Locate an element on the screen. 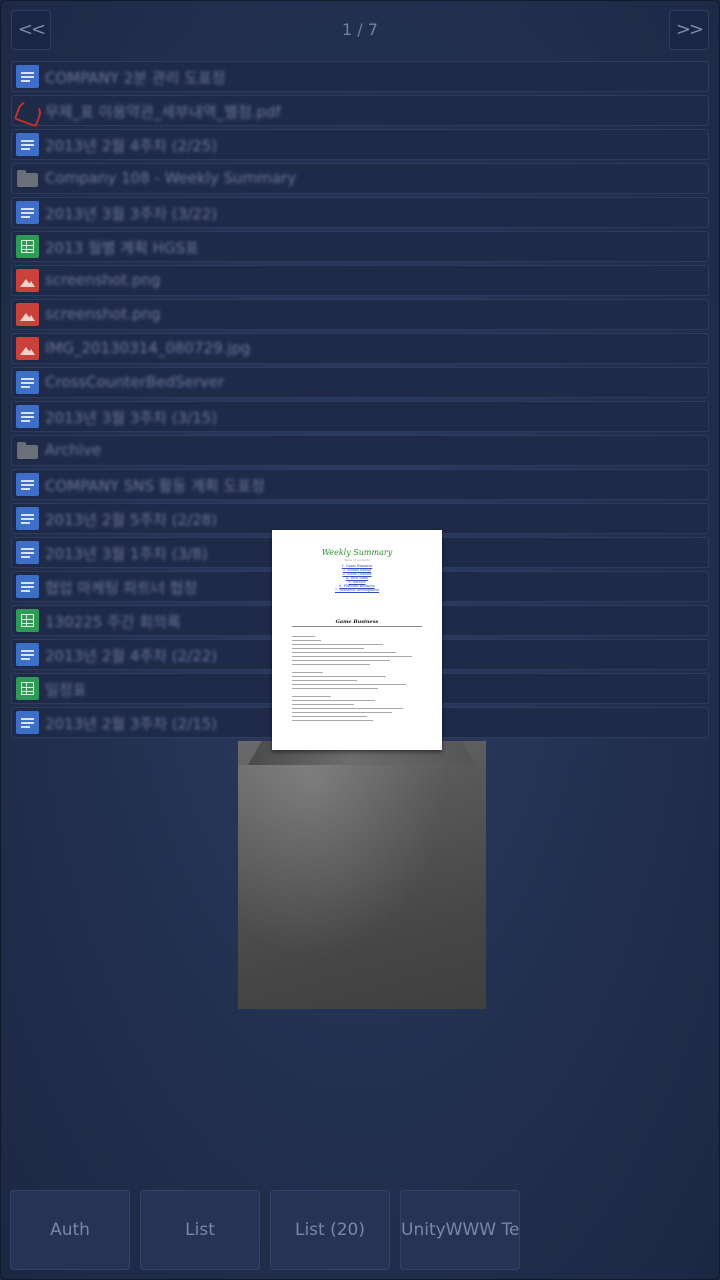  file-name: 무제_표 이용약관_세부내역_별첨.pdf is located at coordinates (163, 112).